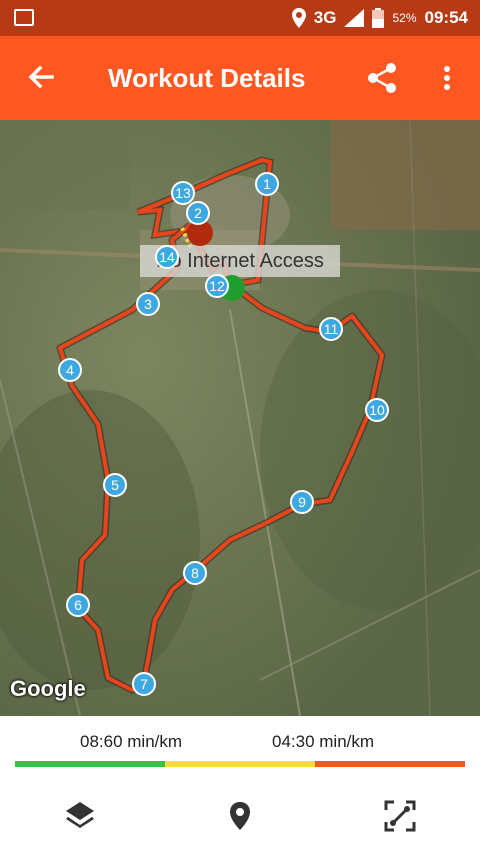  I want to click on km-marker: 4, so click(70, 370).